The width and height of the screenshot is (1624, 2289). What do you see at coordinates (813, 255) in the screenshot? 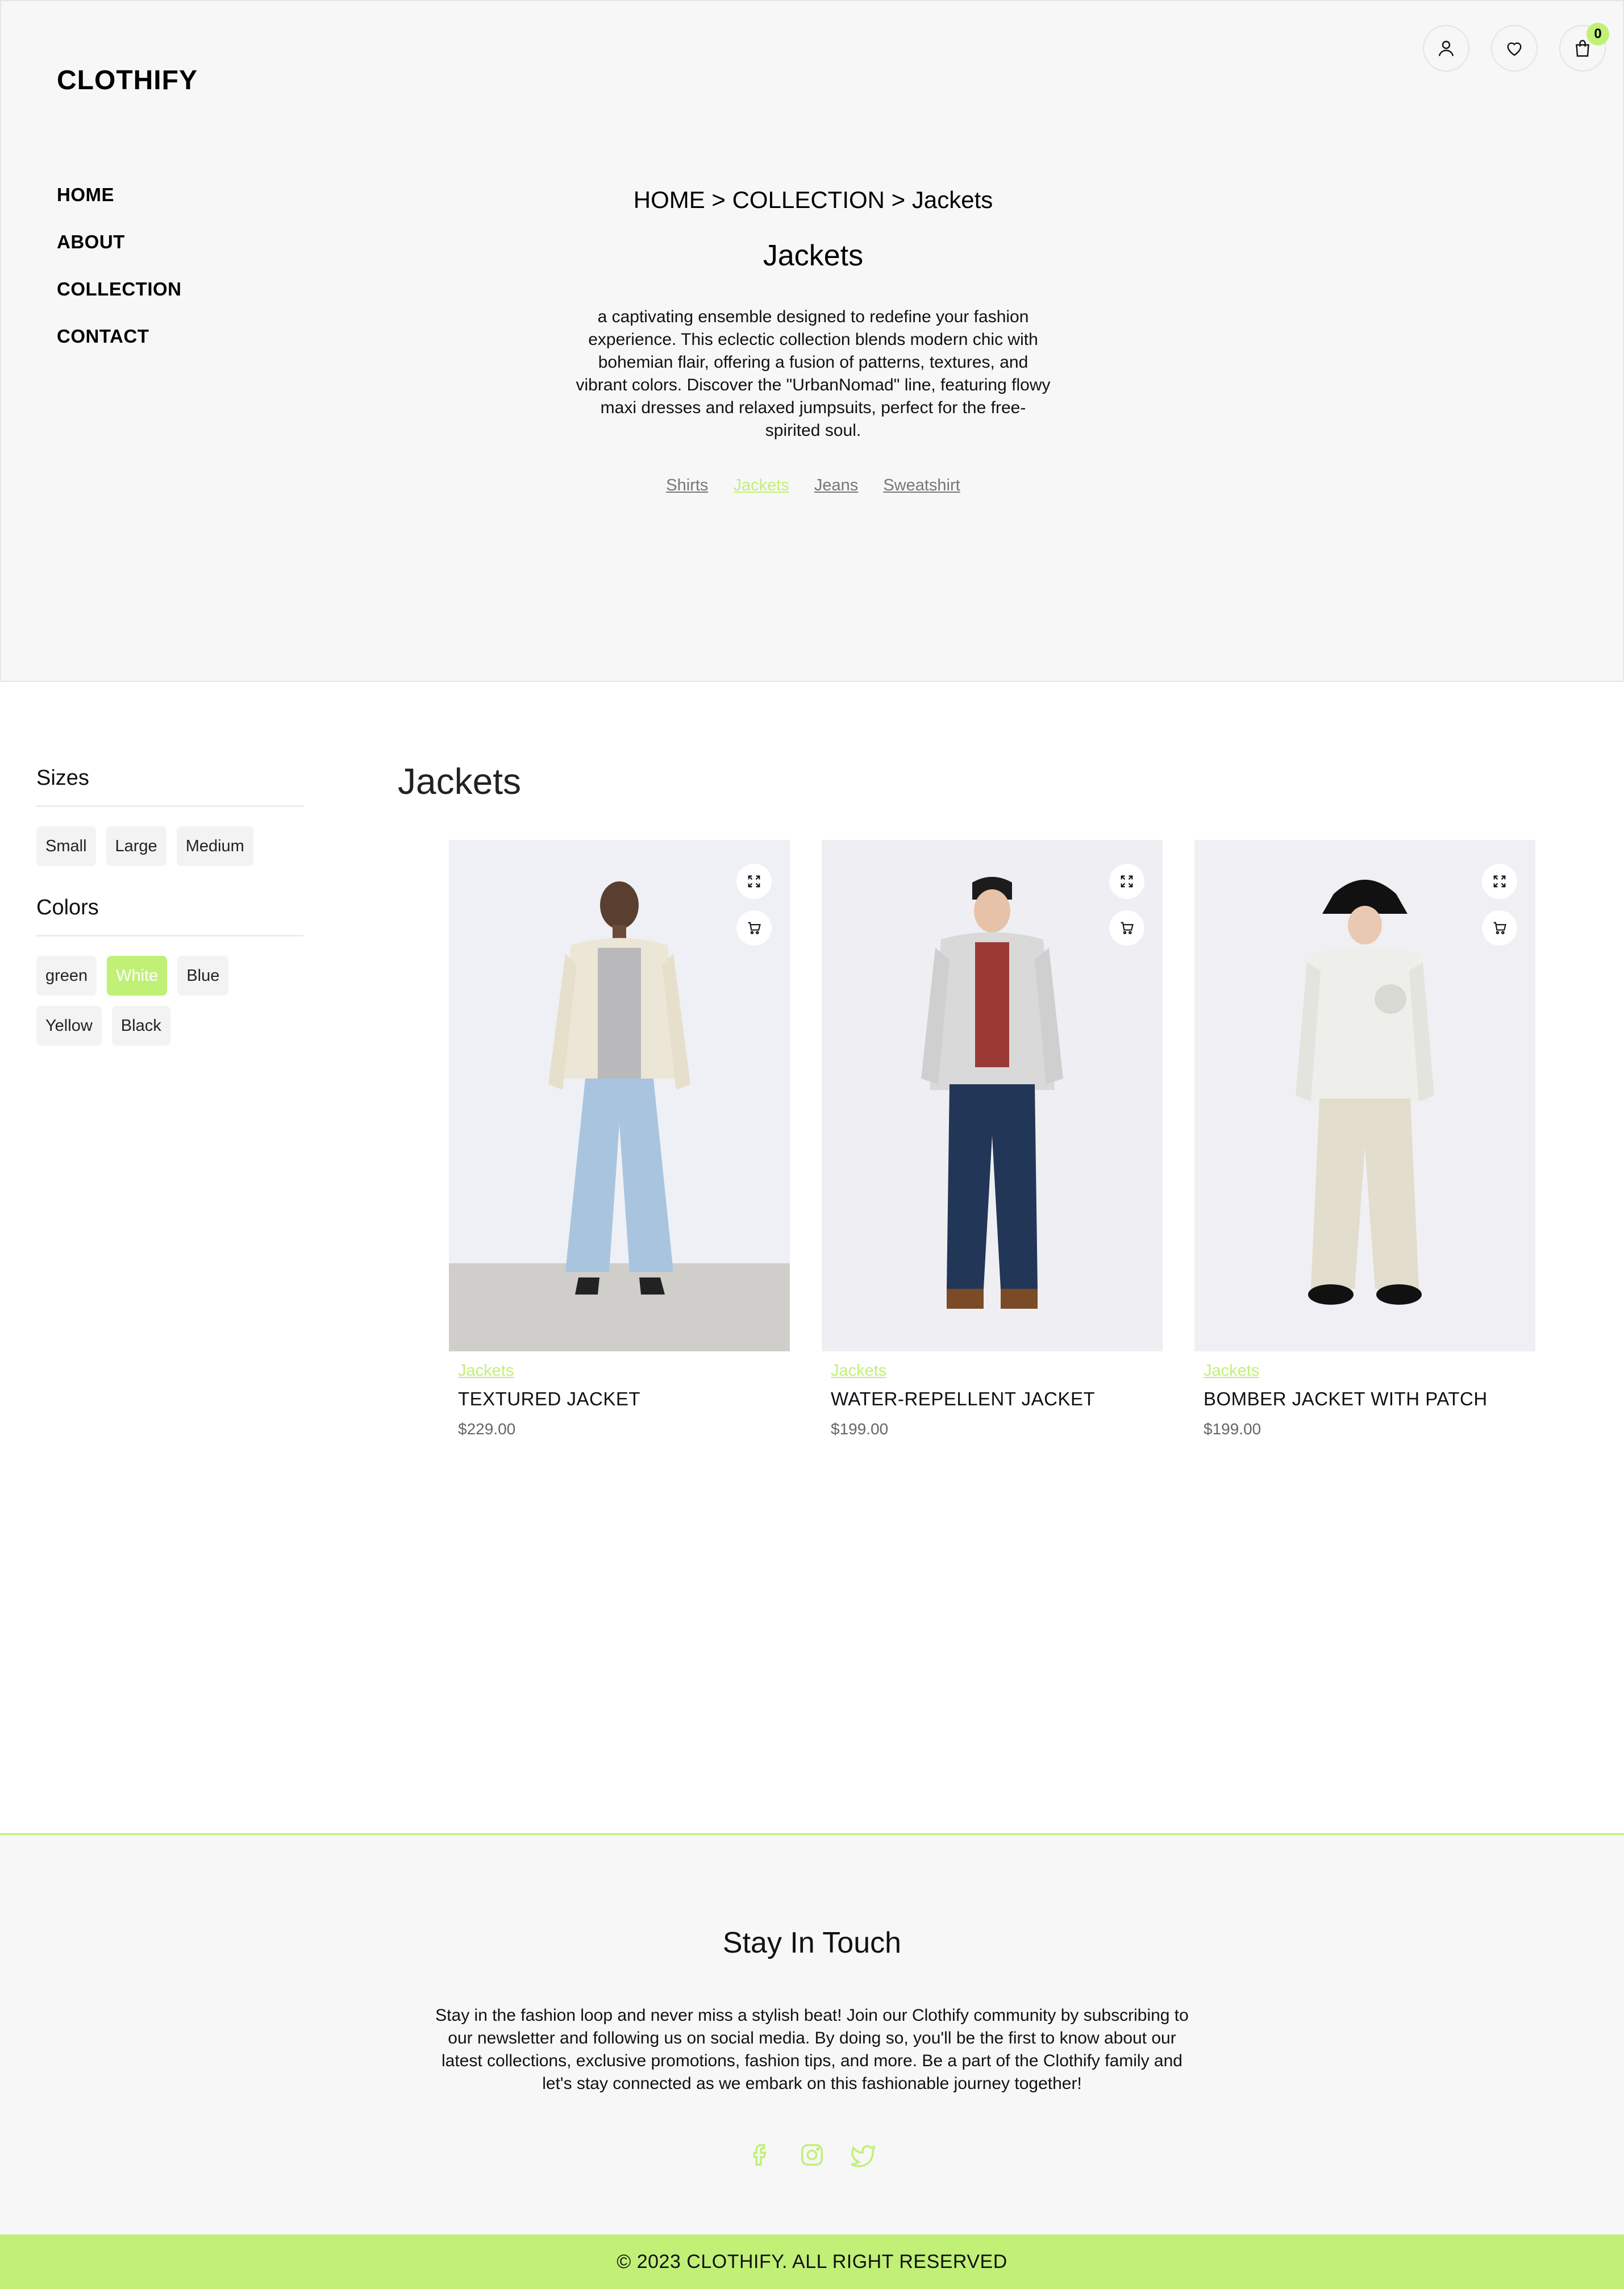
I see `page-title: Jackets` at bounding box center [813, 255].